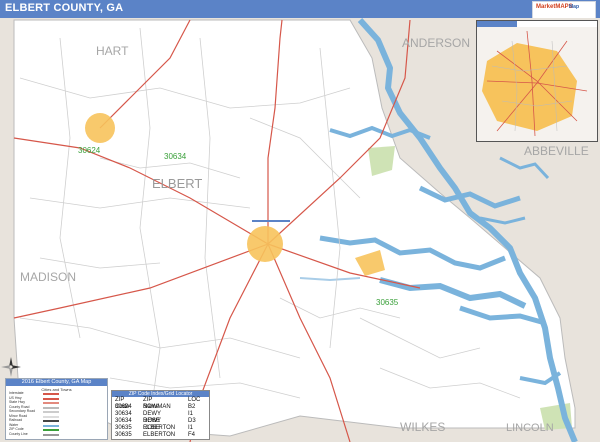  I want to click on county-label-wilkes: WILKES, so click(423, 427).